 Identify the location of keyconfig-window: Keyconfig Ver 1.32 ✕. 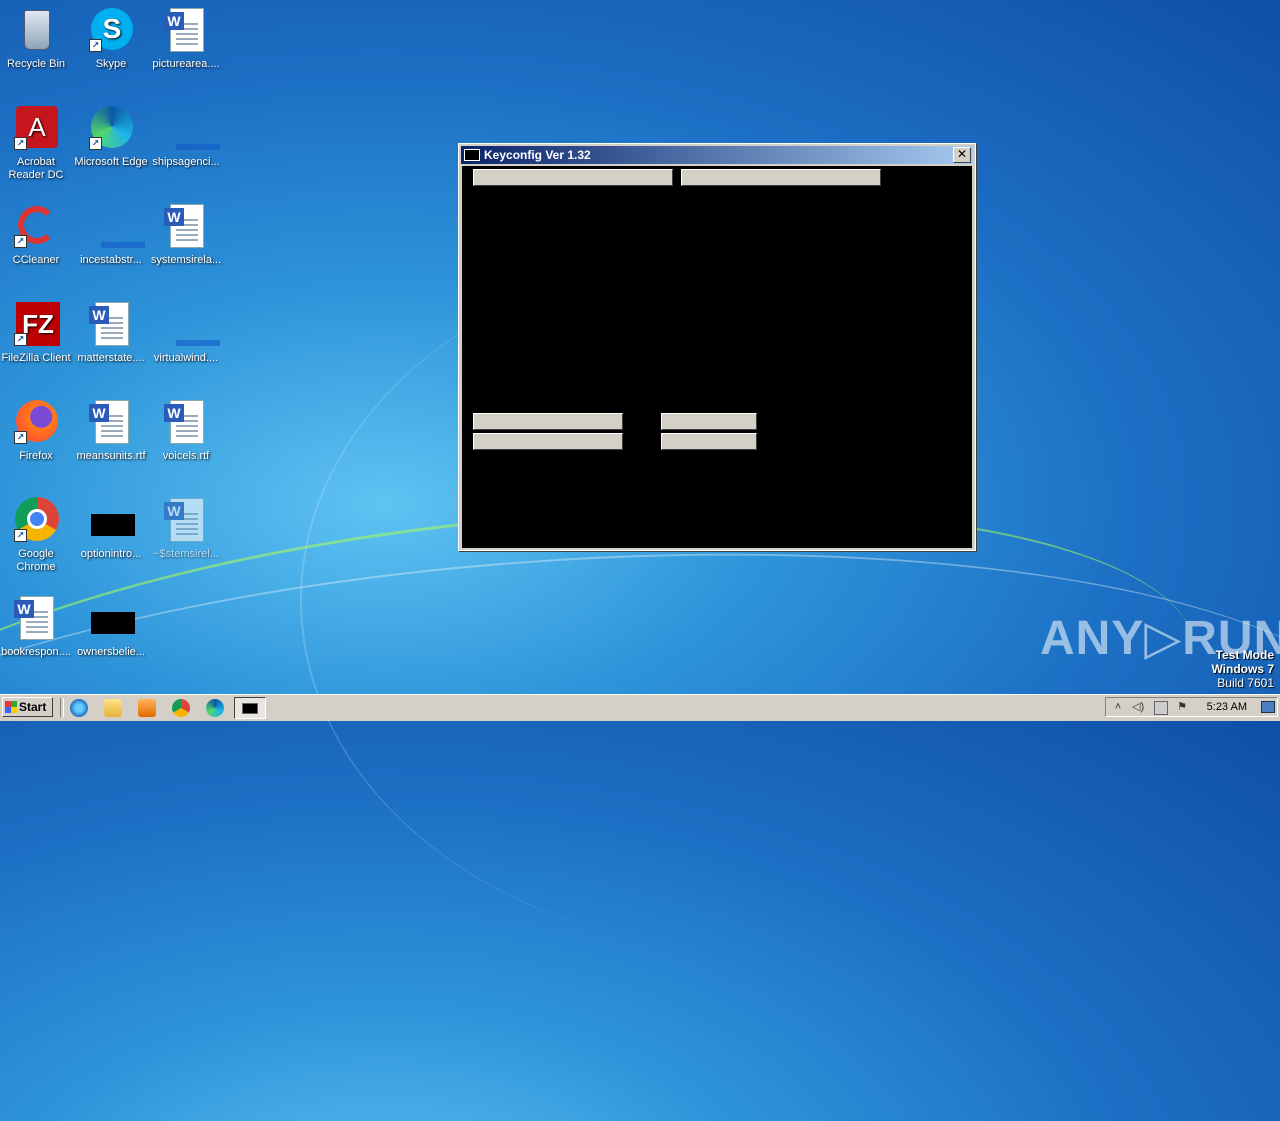
(717, 347).